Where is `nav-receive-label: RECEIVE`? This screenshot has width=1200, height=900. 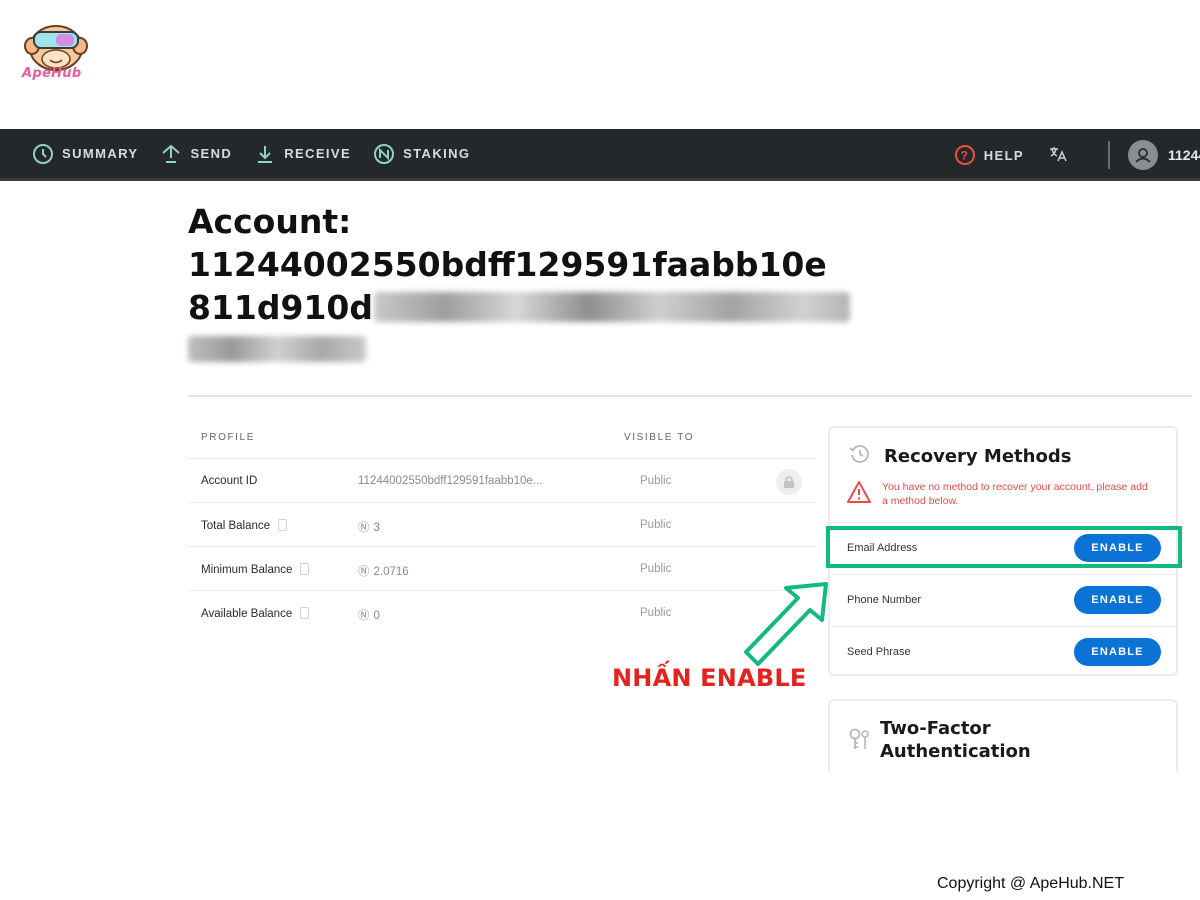 nav-receive-label: RECEIVE is located at coordinates (318, 153).